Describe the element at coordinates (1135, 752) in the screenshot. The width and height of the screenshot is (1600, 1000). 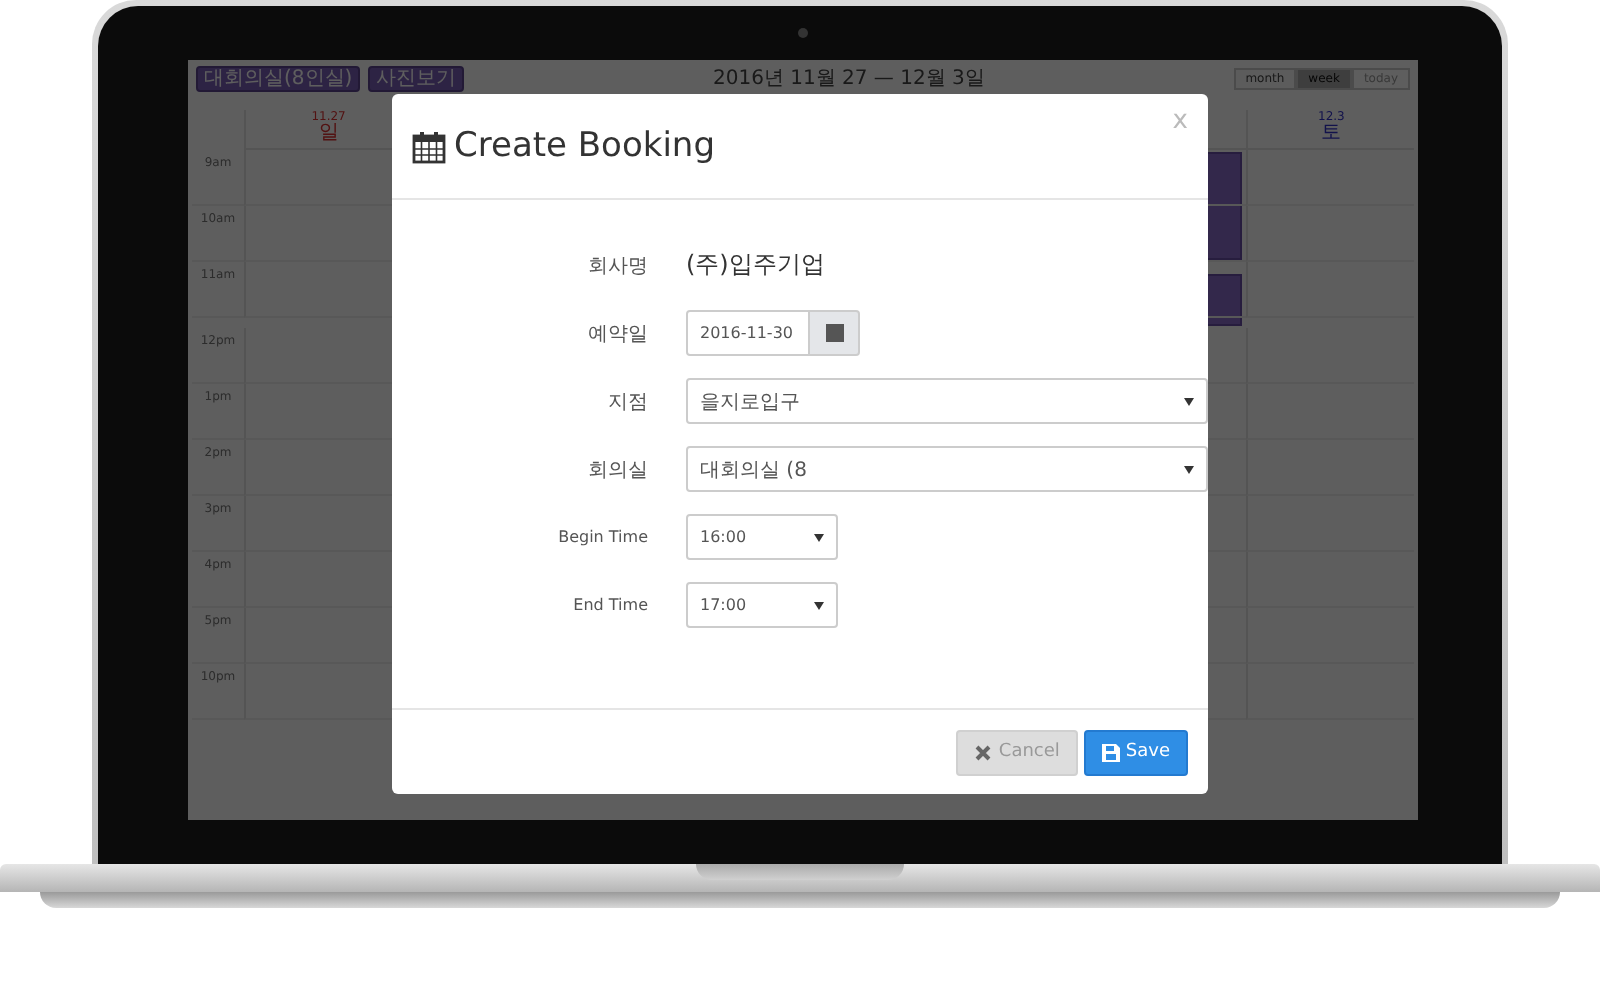
I see `save-button: Save` at that location.